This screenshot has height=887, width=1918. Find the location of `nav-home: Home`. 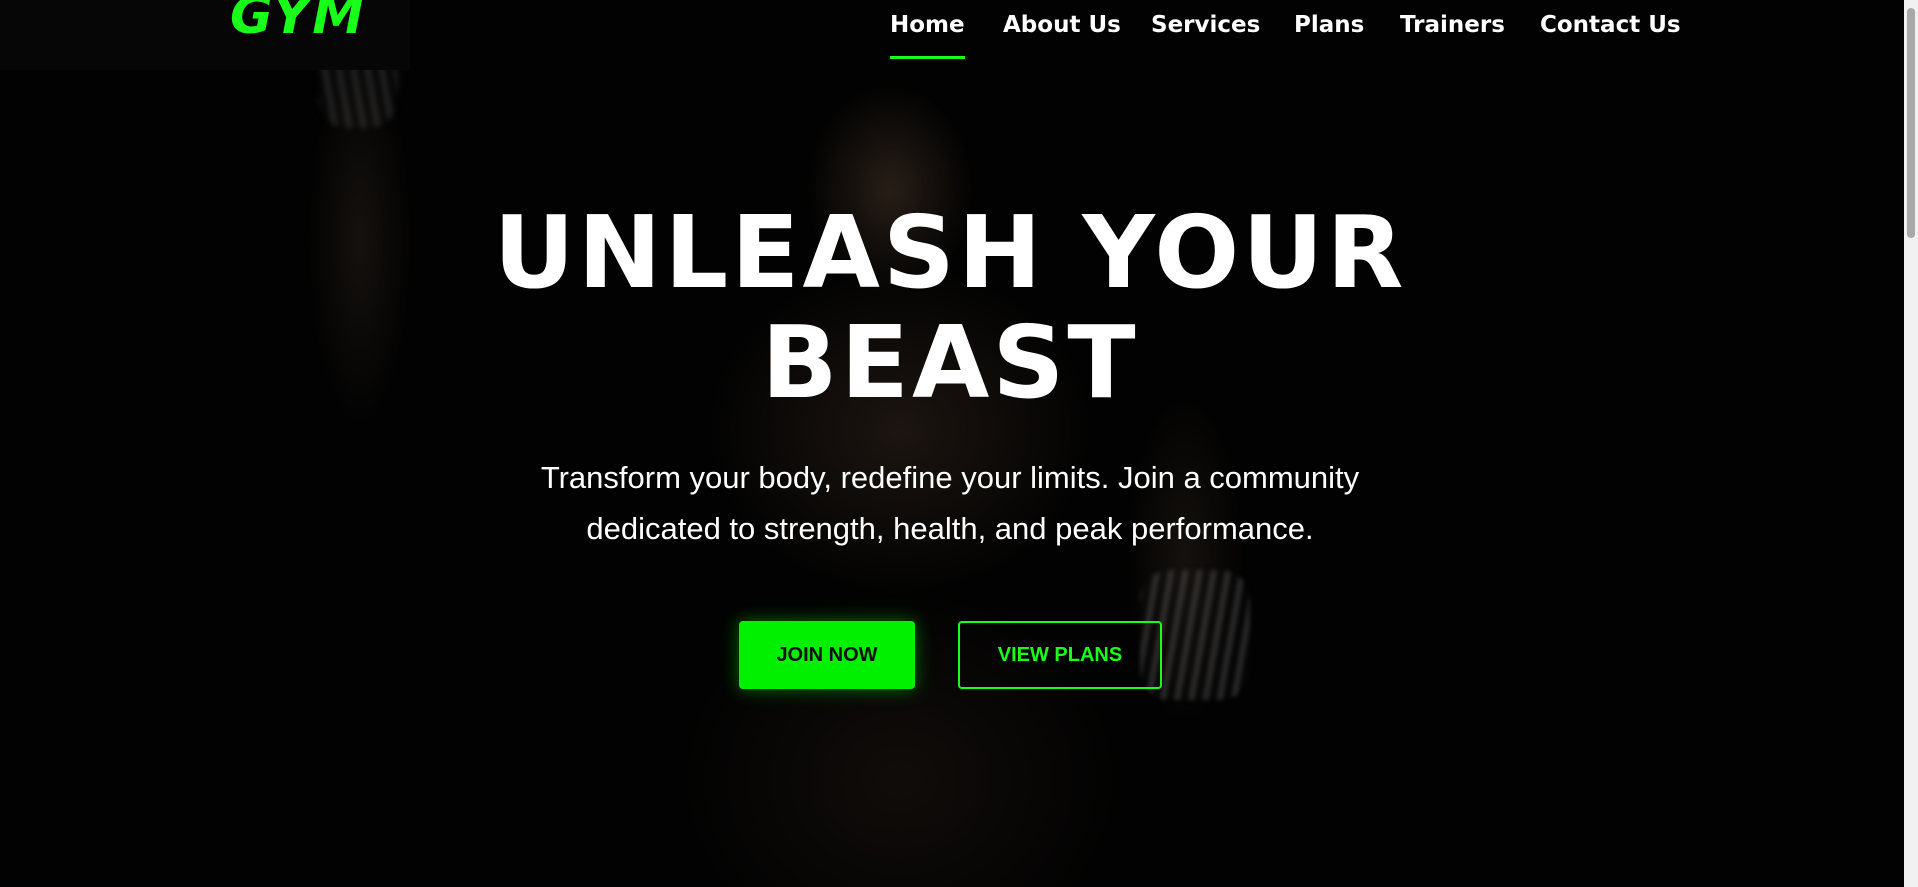

nav-home: Home is located at coordinates (927, 35).